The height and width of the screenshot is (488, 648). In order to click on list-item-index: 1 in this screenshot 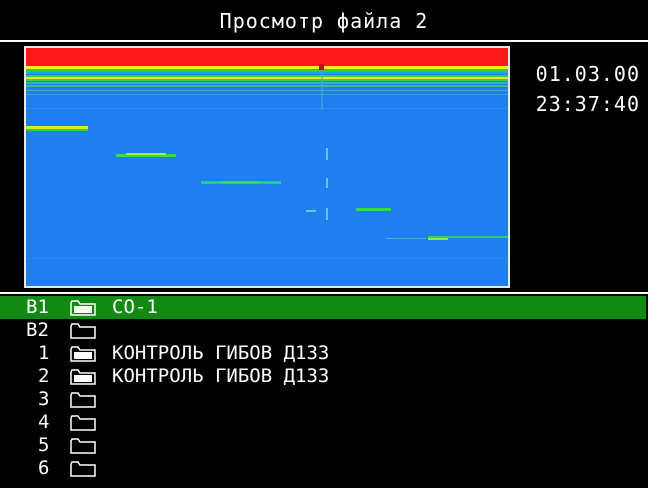, I will do `click(44, 353)`.